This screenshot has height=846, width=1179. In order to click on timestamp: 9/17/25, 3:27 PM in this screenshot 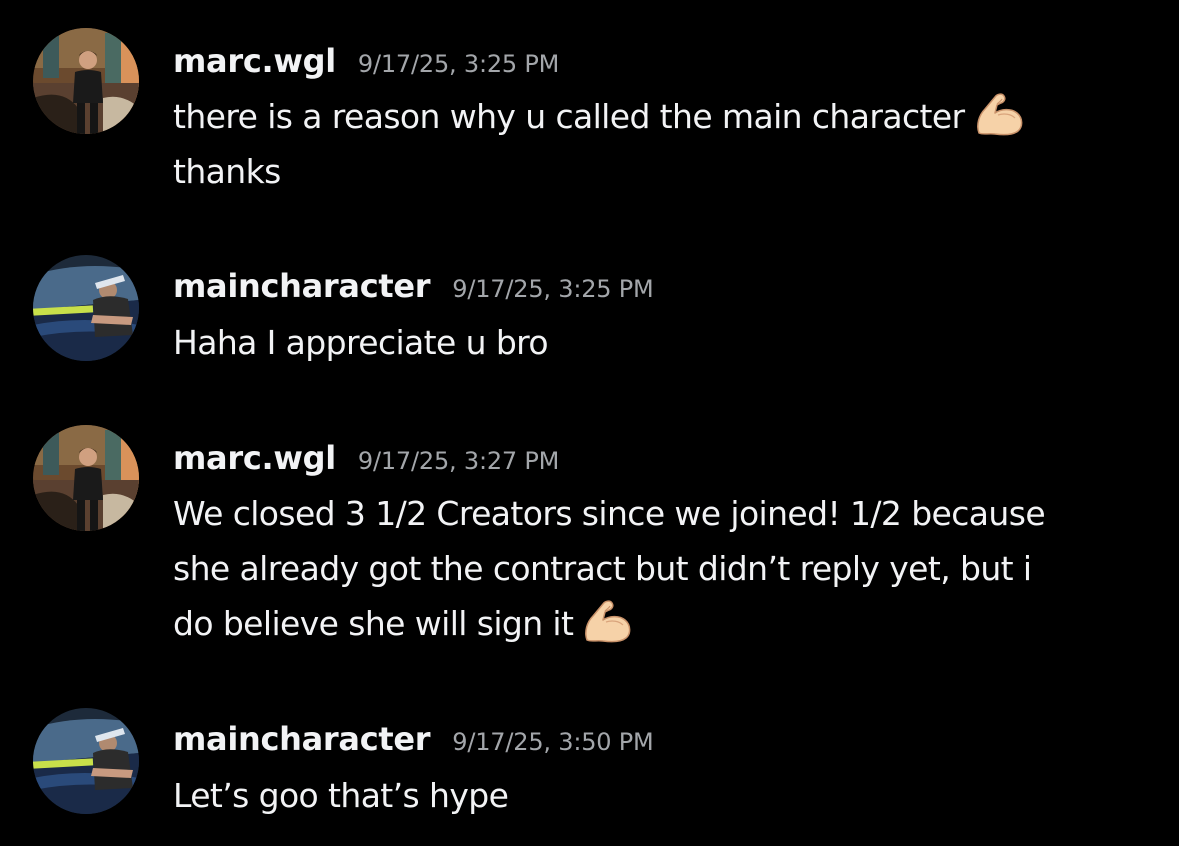, I will do `click(458, 461)`.